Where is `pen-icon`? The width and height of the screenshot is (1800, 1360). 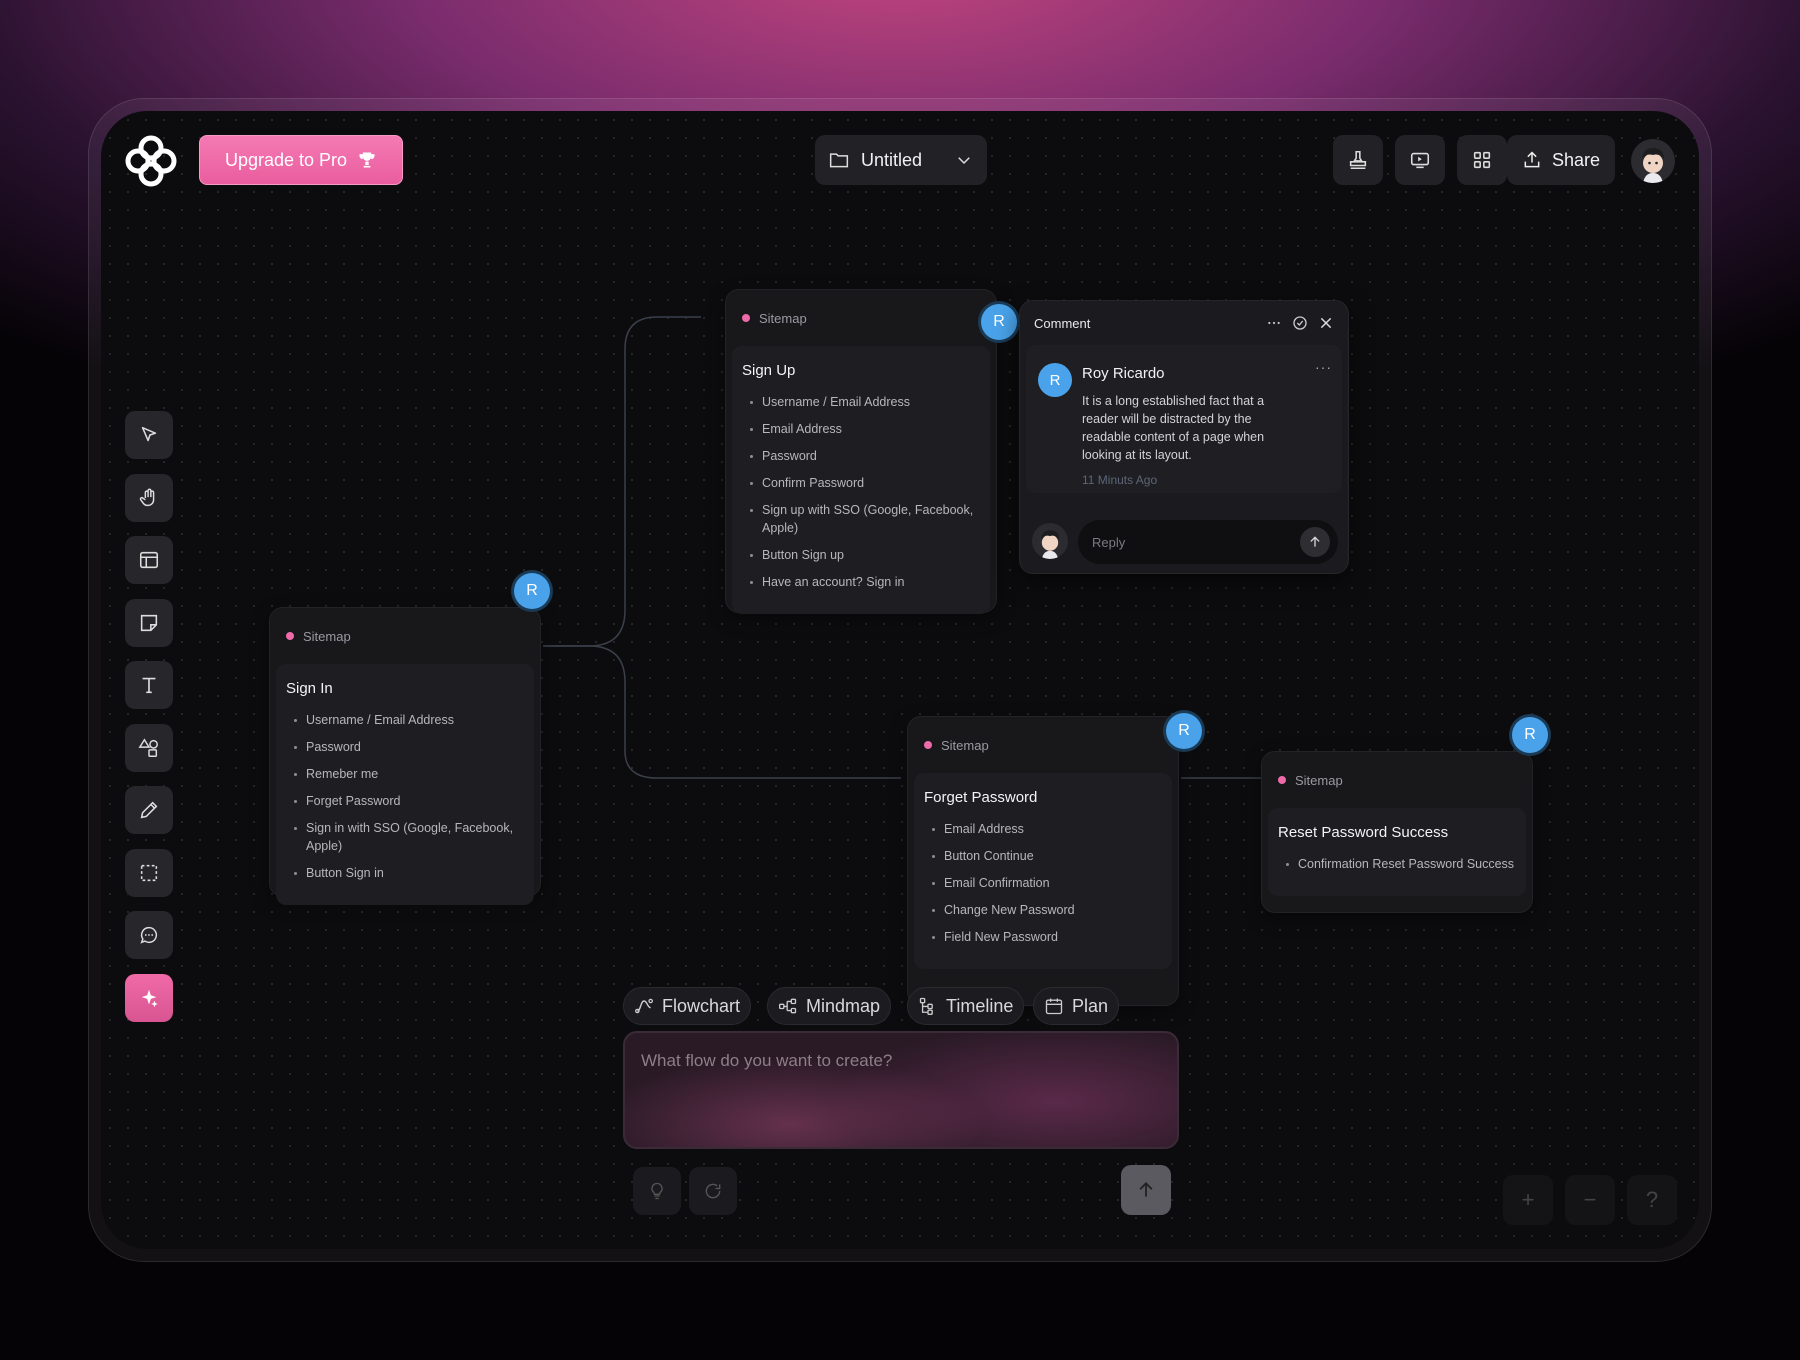
pen-icon is located at coordinates (149, 810).